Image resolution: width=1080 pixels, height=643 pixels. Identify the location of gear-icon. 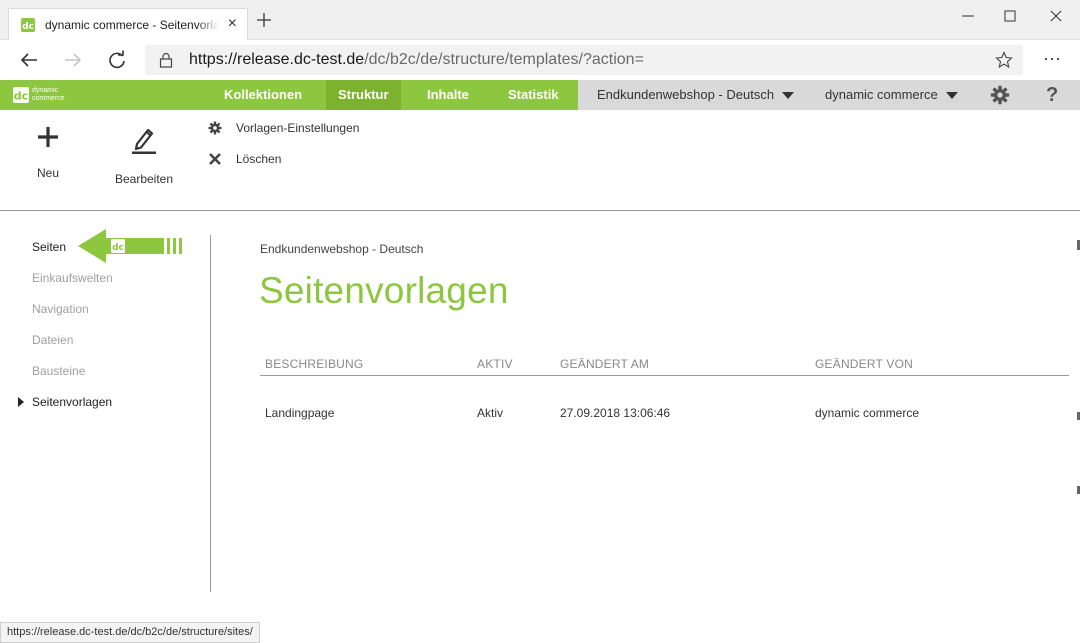
(215, 128).